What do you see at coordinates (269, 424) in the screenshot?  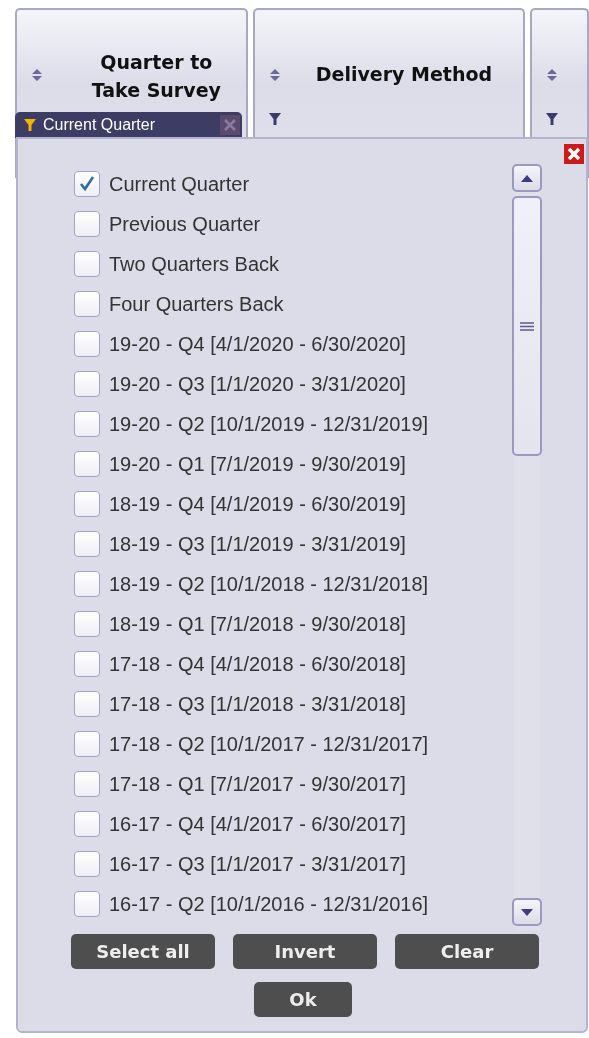 I see `option-label: 19-20 - Q2 [10/1/2019 - 12/31/2019]` at bounding box center [269, 424].